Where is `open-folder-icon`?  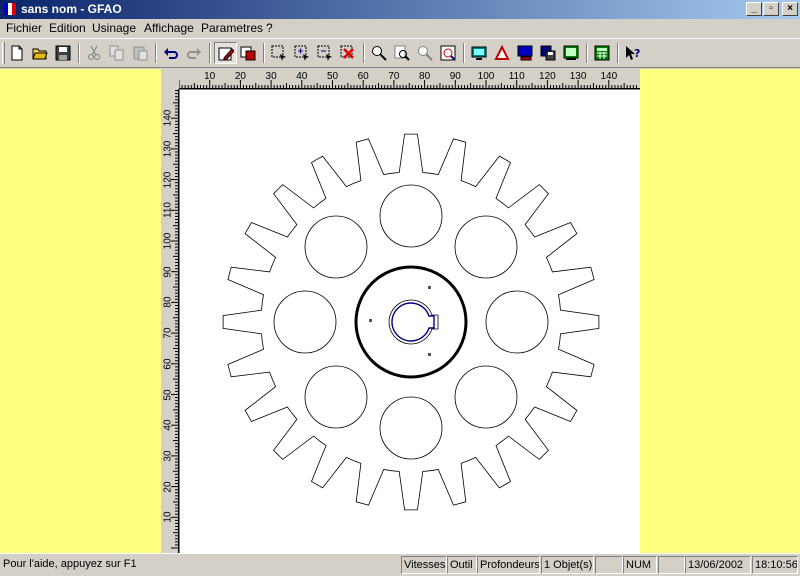
open-folder-icon is located at coordinates (40, 54).